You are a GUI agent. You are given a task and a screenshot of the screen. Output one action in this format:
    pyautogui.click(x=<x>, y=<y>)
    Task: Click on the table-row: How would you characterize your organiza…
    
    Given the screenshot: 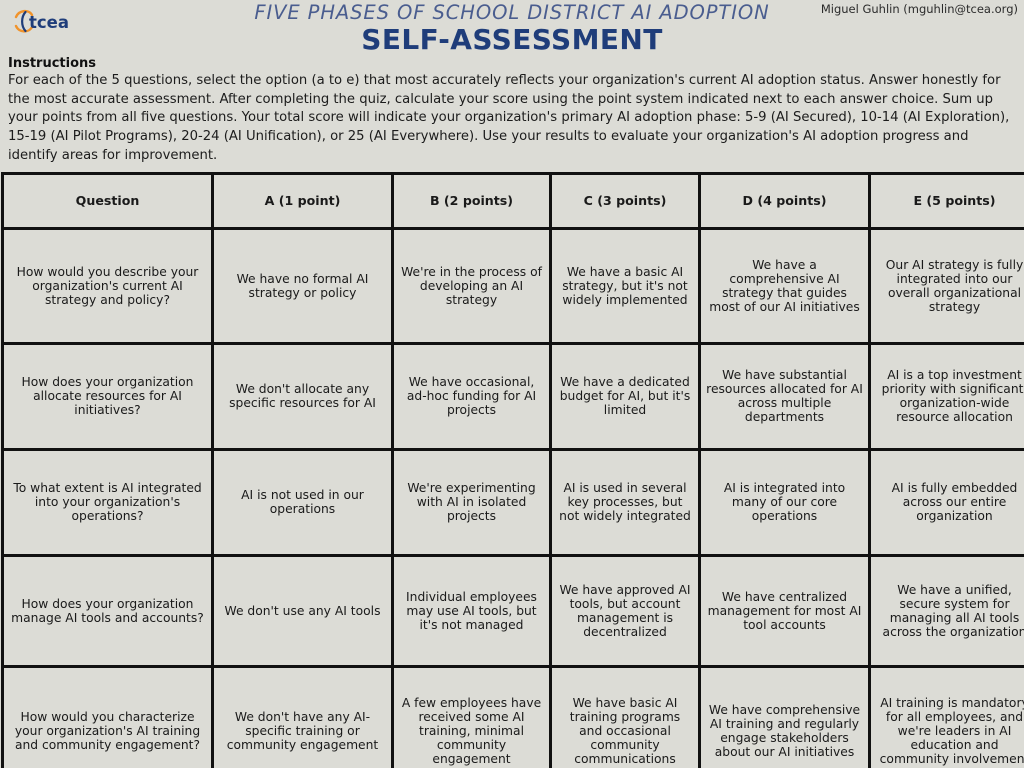 What is the action you would take?
    pyautogui.click(x=514, y=717)
    